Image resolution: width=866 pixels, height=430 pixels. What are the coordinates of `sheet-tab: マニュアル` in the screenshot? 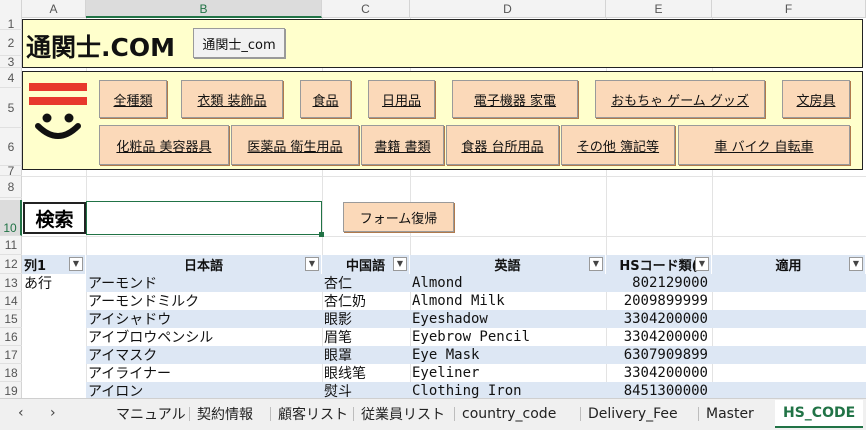 It's located at (151, 414).